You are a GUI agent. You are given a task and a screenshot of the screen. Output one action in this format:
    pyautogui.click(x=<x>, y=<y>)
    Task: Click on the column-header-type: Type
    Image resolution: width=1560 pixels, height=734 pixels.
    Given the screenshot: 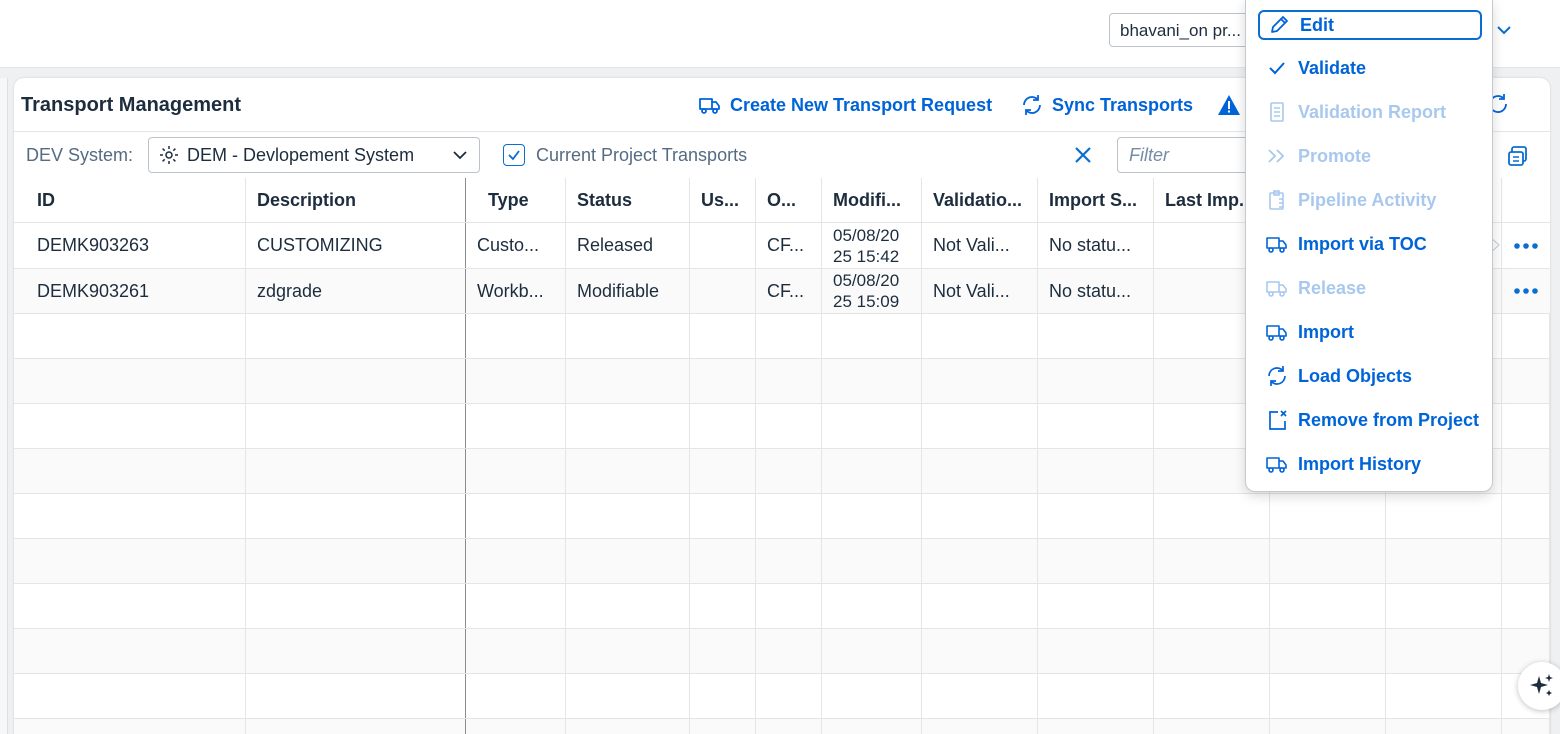 What is the action you would take?
    pyautogui.click(x=516, y=200)
    